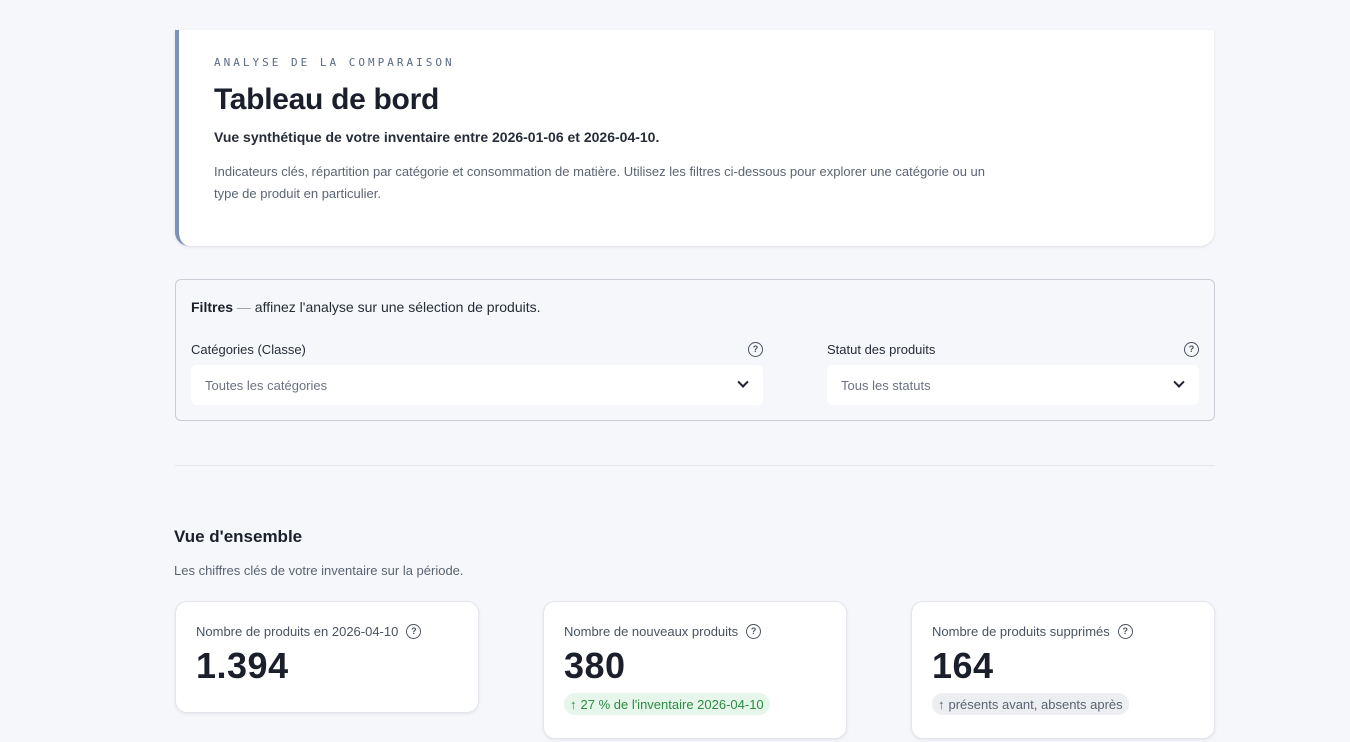 This screenshot has width=1350, height=742. I want to click on kpi-label-row: Nombre de produits en 2026-04-10 ?, so click(327, 631).